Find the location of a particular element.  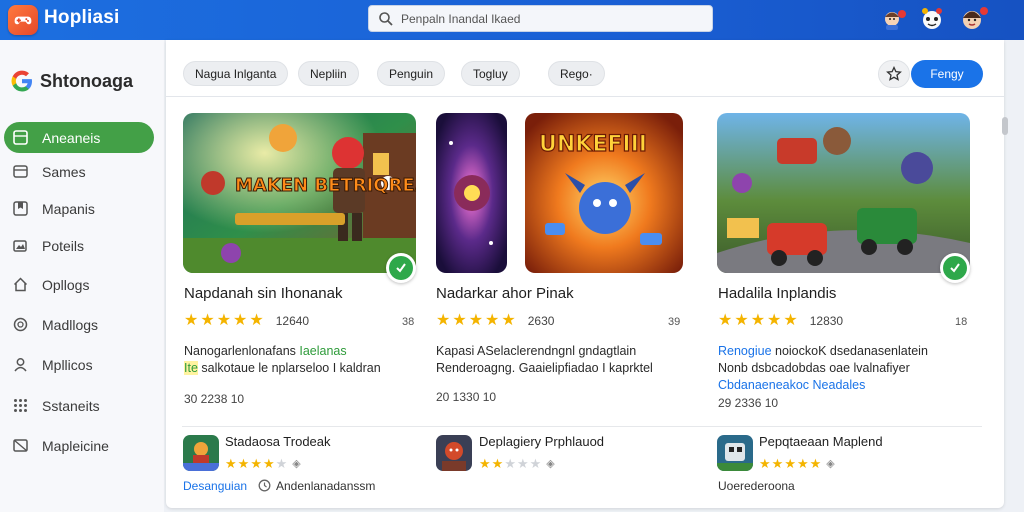

filter-chip: Penguin is located at coordinates (411, 73).